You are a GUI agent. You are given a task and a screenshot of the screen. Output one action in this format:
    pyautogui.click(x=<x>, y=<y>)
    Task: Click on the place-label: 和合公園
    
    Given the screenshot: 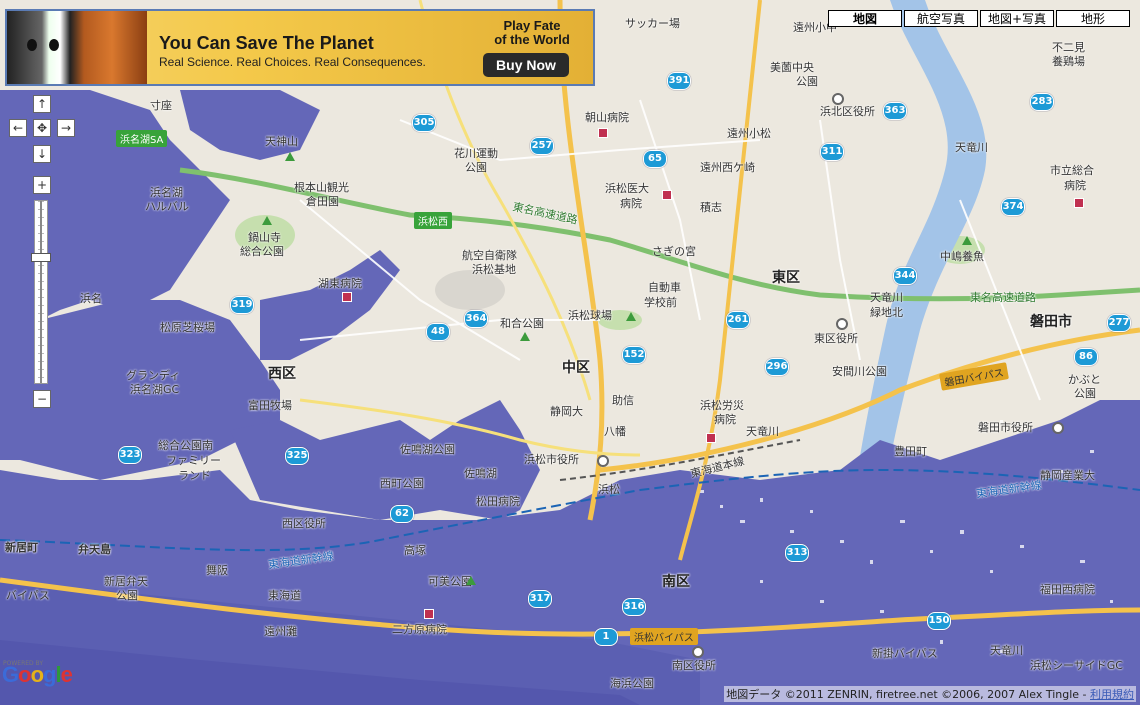 What is the action you would take?
    pyautogui.click(x=522, y=323)
    